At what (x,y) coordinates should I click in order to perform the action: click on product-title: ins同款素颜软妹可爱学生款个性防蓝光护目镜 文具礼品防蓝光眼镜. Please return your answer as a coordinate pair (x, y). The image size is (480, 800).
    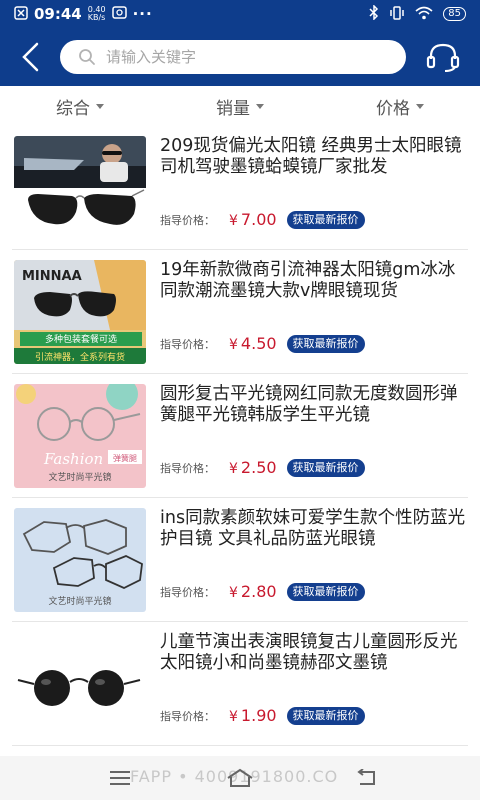
    Looking at the image, I should click on (315, 529).